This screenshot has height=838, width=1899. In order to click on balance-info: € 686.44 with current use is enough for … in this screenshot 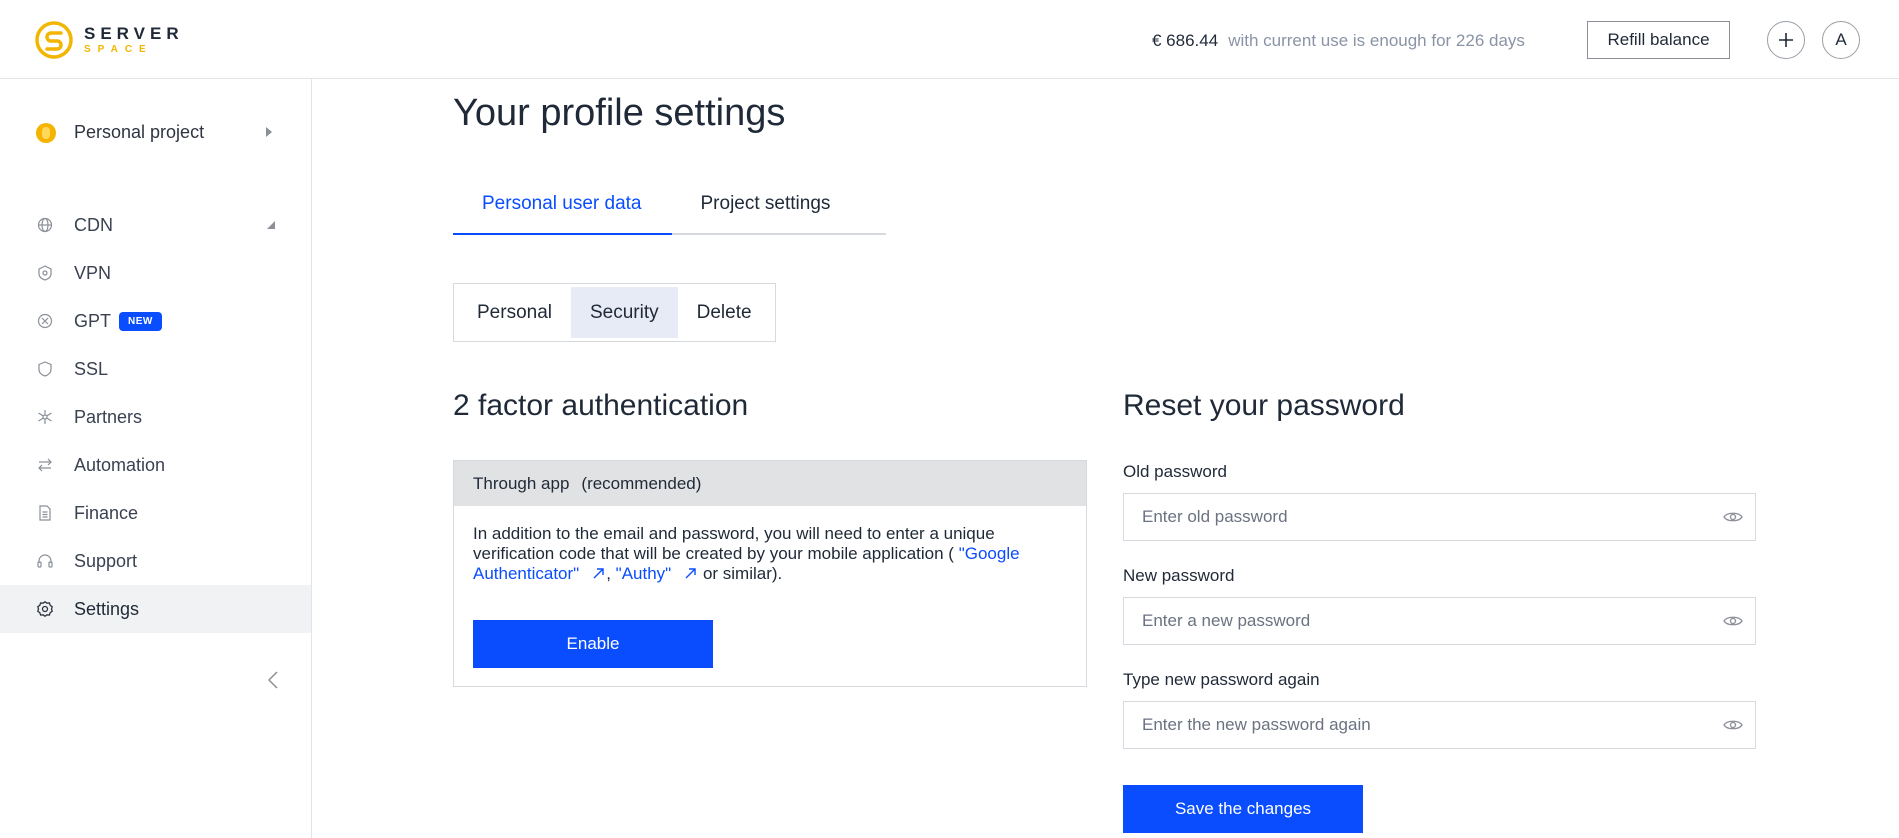, I will do `click(1338, 41)`.